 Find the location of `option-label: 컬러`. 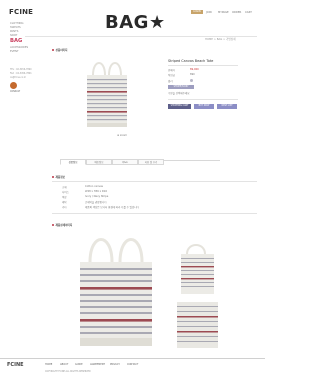

option-label: 컬러 is located at coordinates (170, 81).